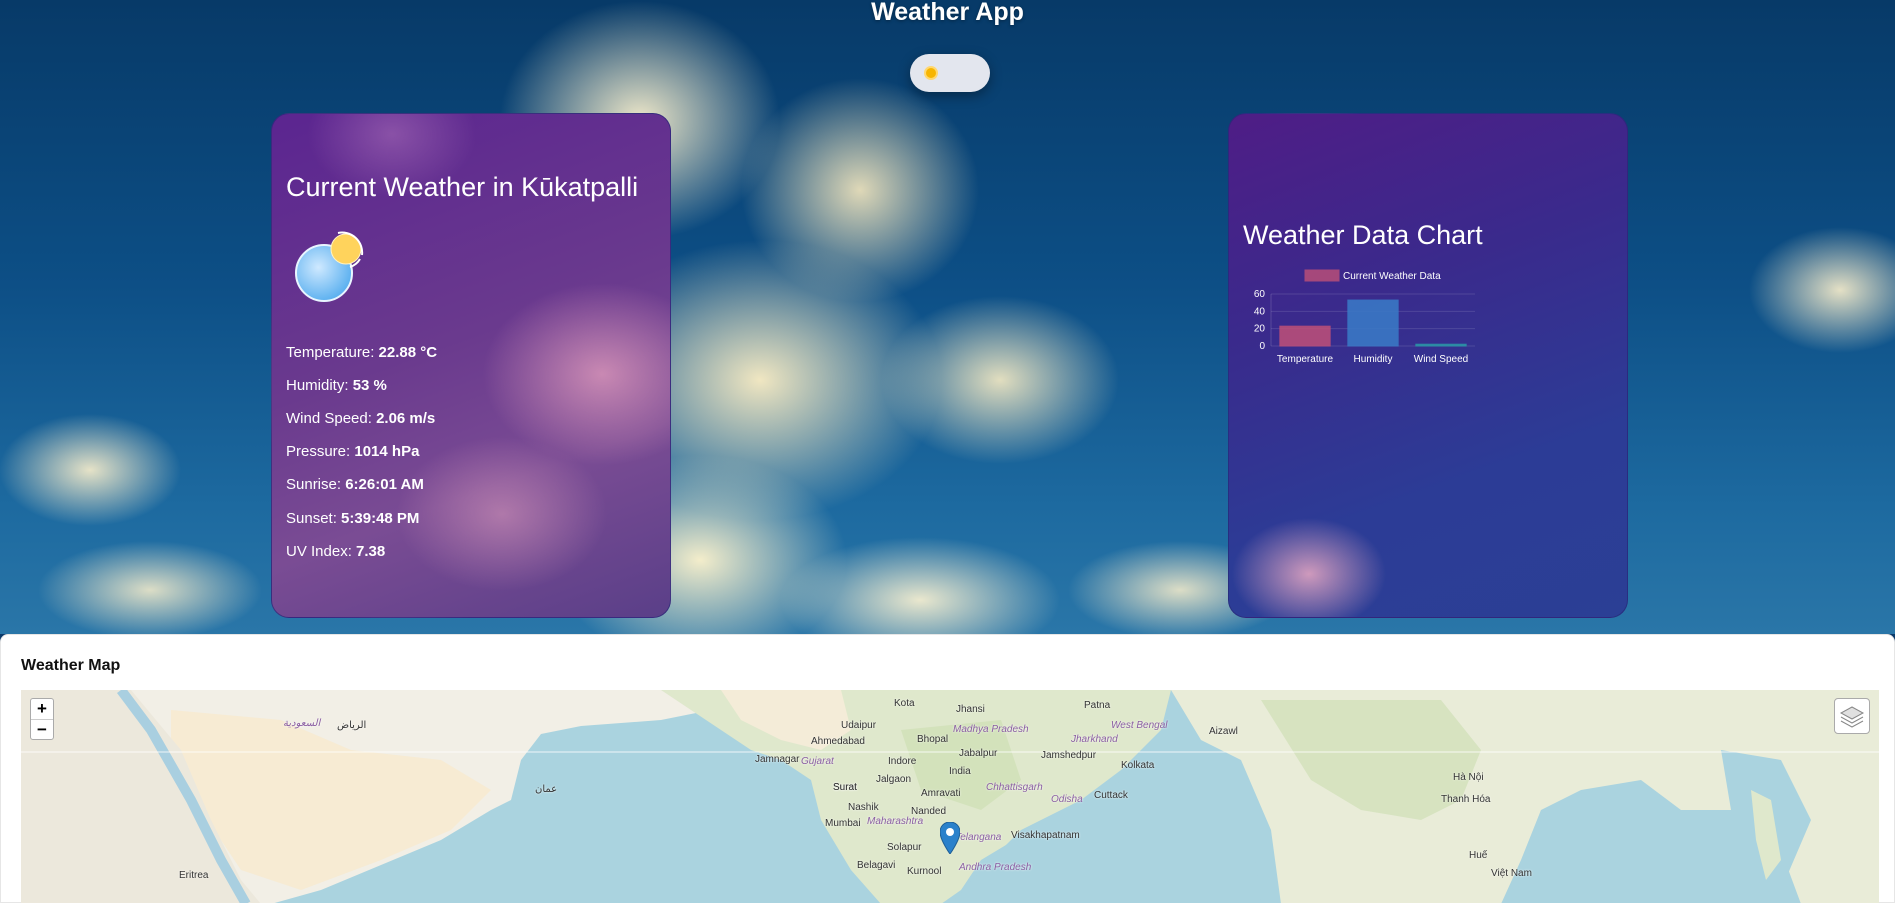 The height and width of the screenshot is (903, 1895). Describe the element at coordinates (1260, 311) in the screenshot. I see `y-tick-label: 40` at that location.